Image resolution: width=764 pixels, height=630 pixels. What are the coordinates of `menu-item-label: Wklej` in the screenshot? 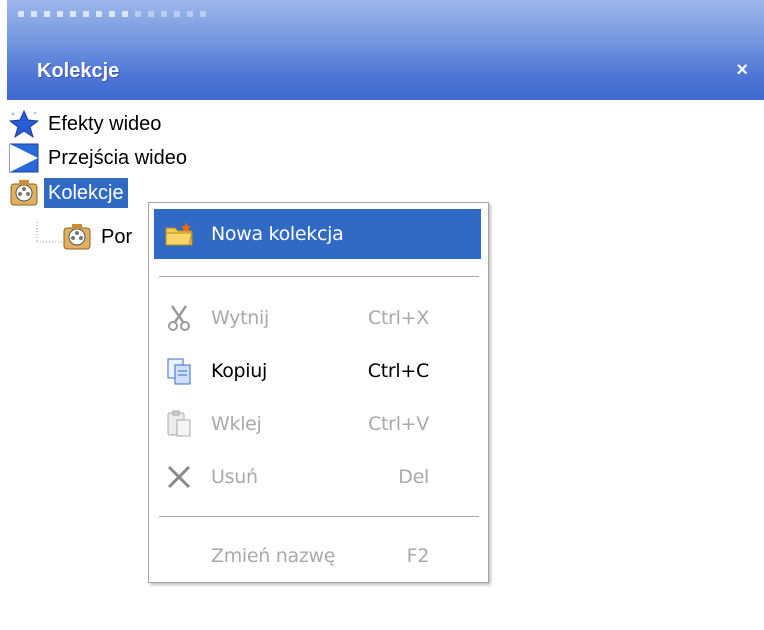 It's located at (236, 424).